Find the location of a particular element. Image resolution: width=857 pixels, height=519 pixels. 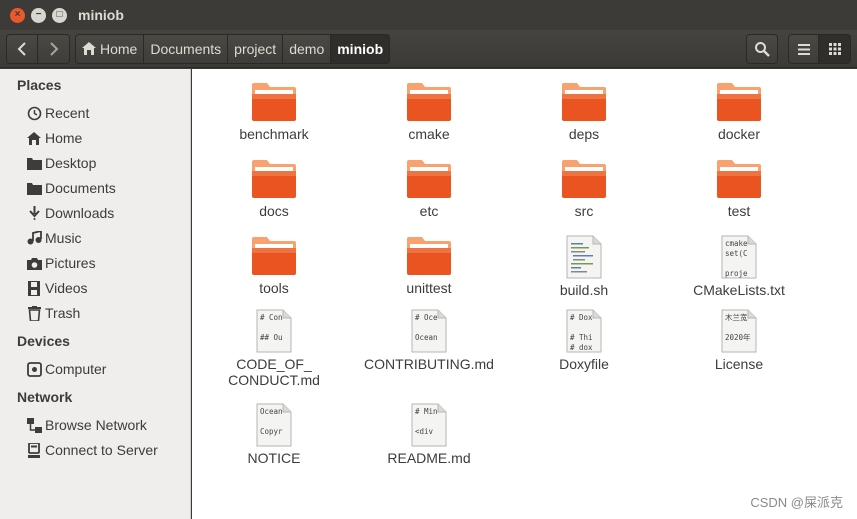

back-button is located at coordinates (22, 48).